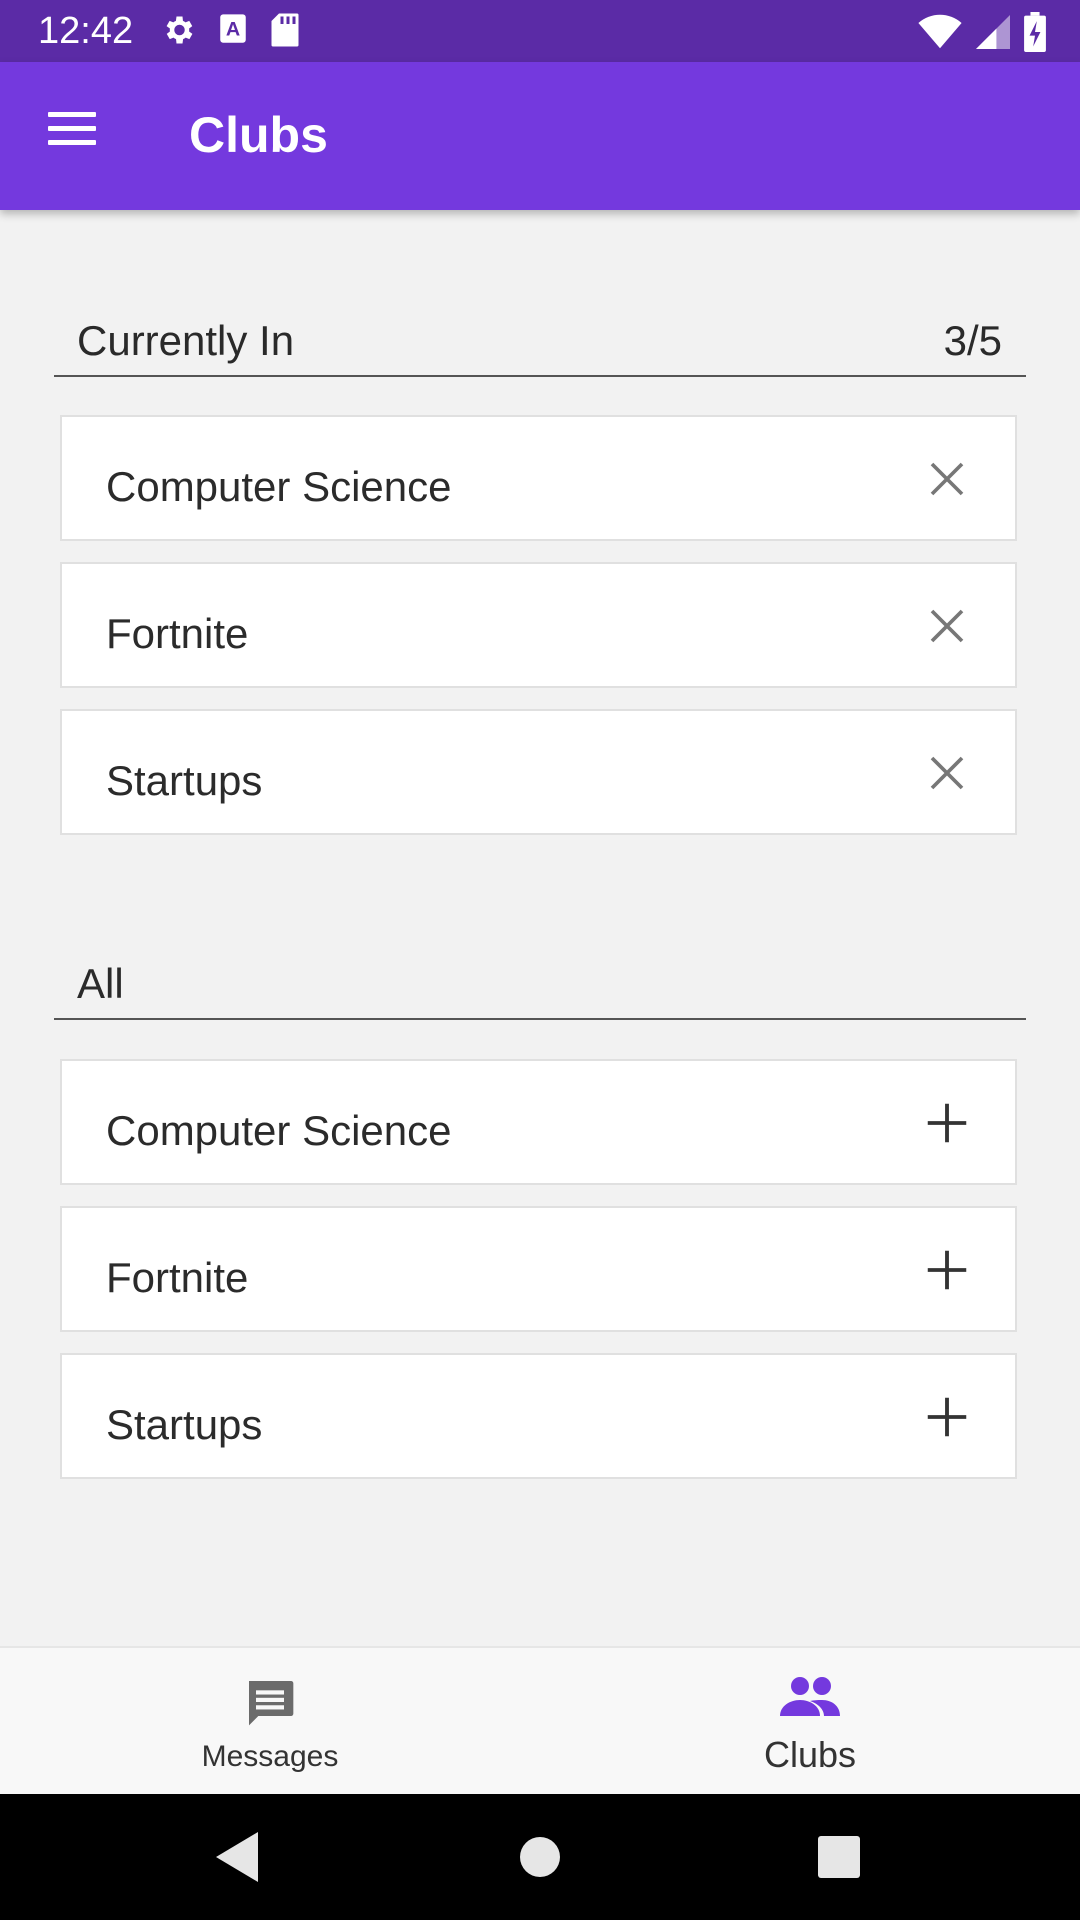 This screenshot has width=1080, height=1920. What do you see at coordinates (186, 340) in the screenshot?
I see `currently-in-title: Currently In` at bounding box center [186, 340].